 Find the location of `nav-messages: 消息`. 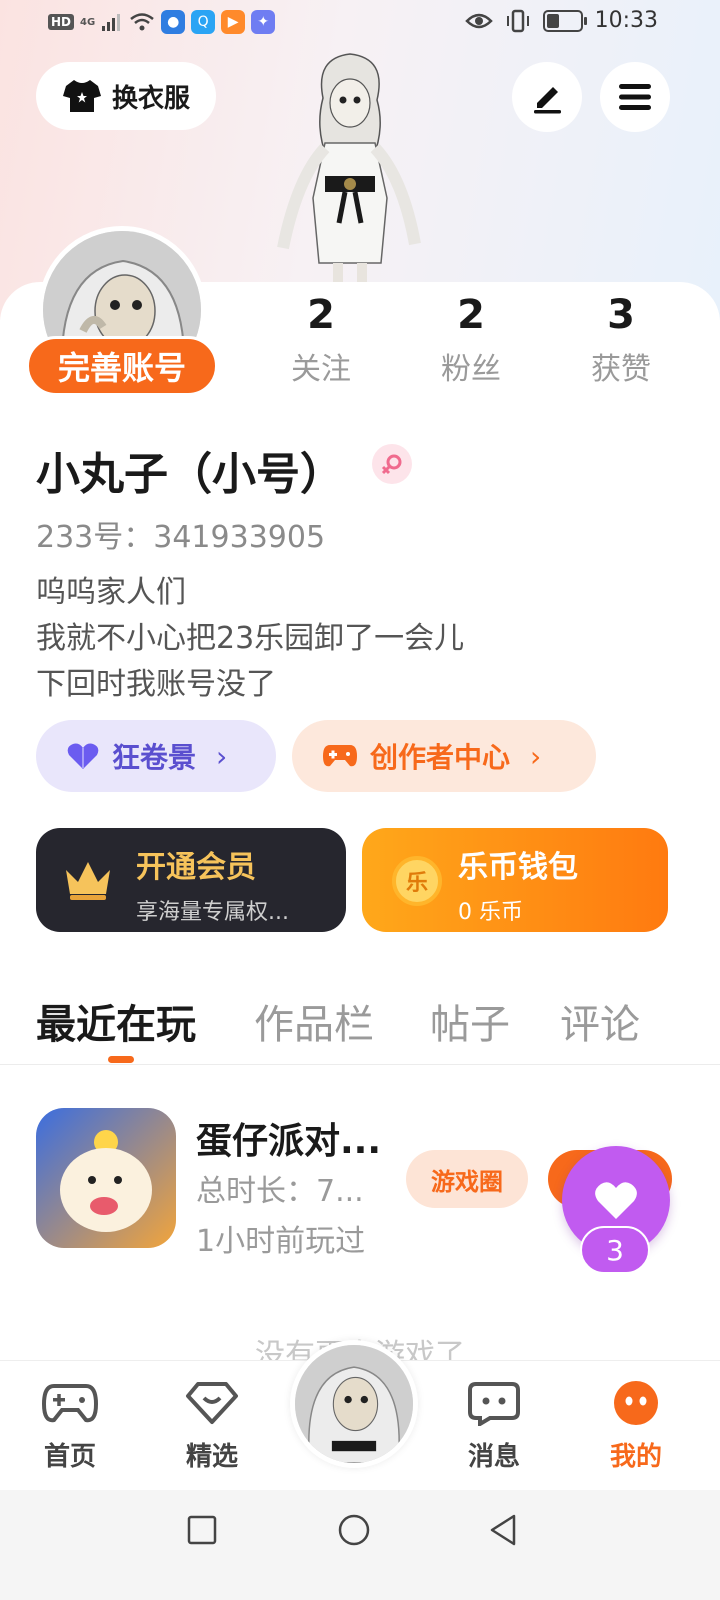

nav-messages: 消息 is located at coordinates (494, 1426).